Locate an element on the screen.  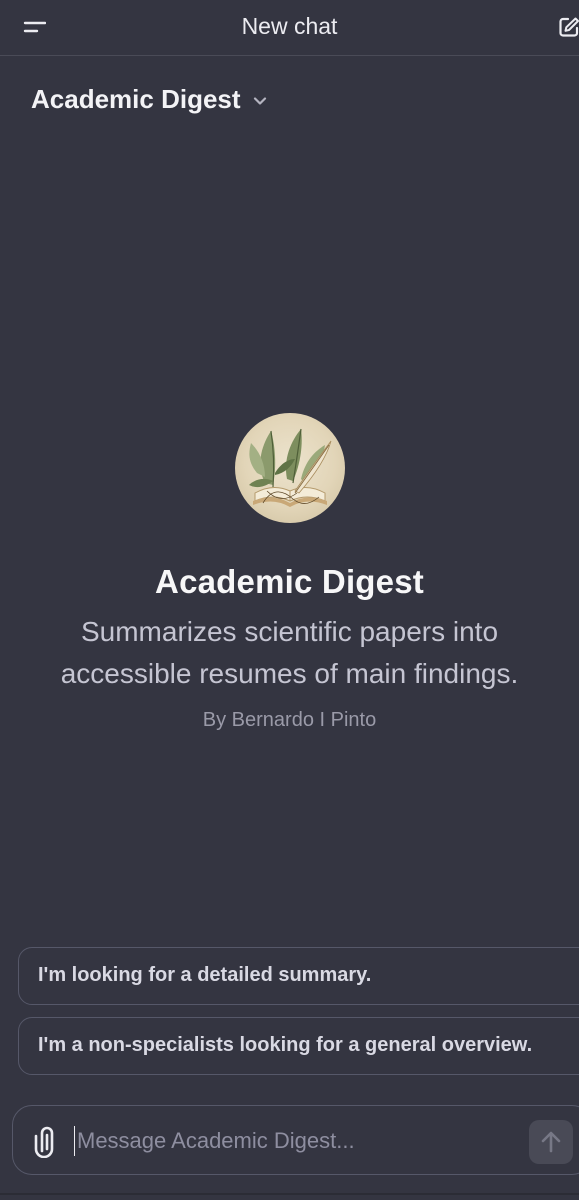
paperclip-icon is located at coordinates (44, 1142).